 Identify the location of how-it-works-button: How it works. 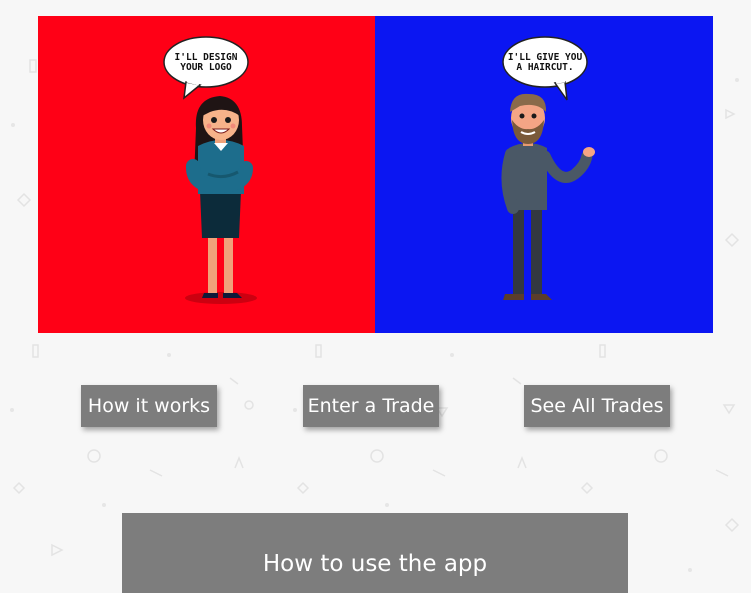
(149, 406).